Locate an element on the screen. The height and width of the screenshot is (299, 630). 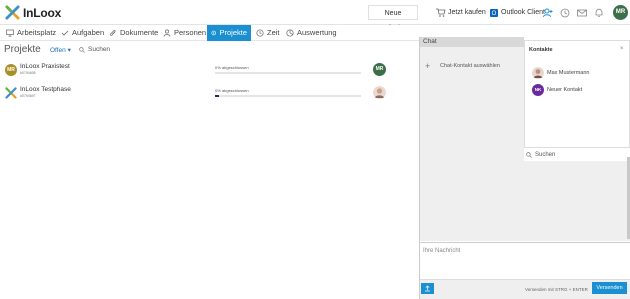
inloox-logo: InLoox is located at coordinates (33, 12).